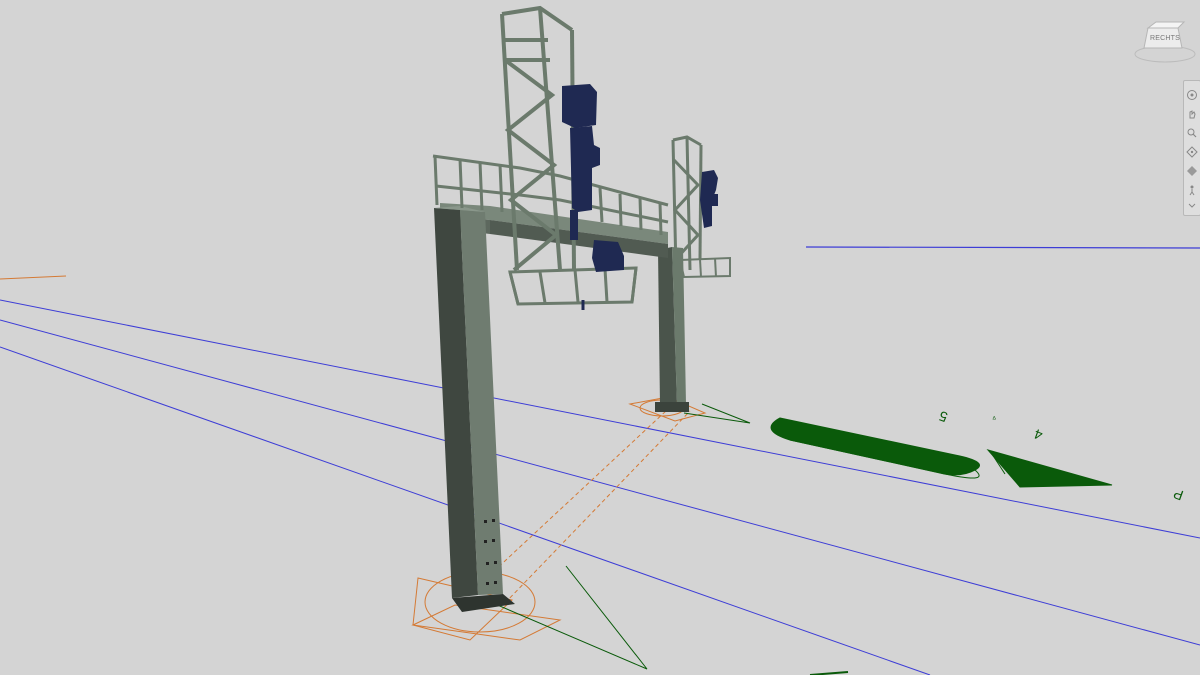 This screenshot has height=675, width=1200. Describe the element at coordinates (994, 419) in the screenshot. I see `svg-text: ᐞ` at that location.